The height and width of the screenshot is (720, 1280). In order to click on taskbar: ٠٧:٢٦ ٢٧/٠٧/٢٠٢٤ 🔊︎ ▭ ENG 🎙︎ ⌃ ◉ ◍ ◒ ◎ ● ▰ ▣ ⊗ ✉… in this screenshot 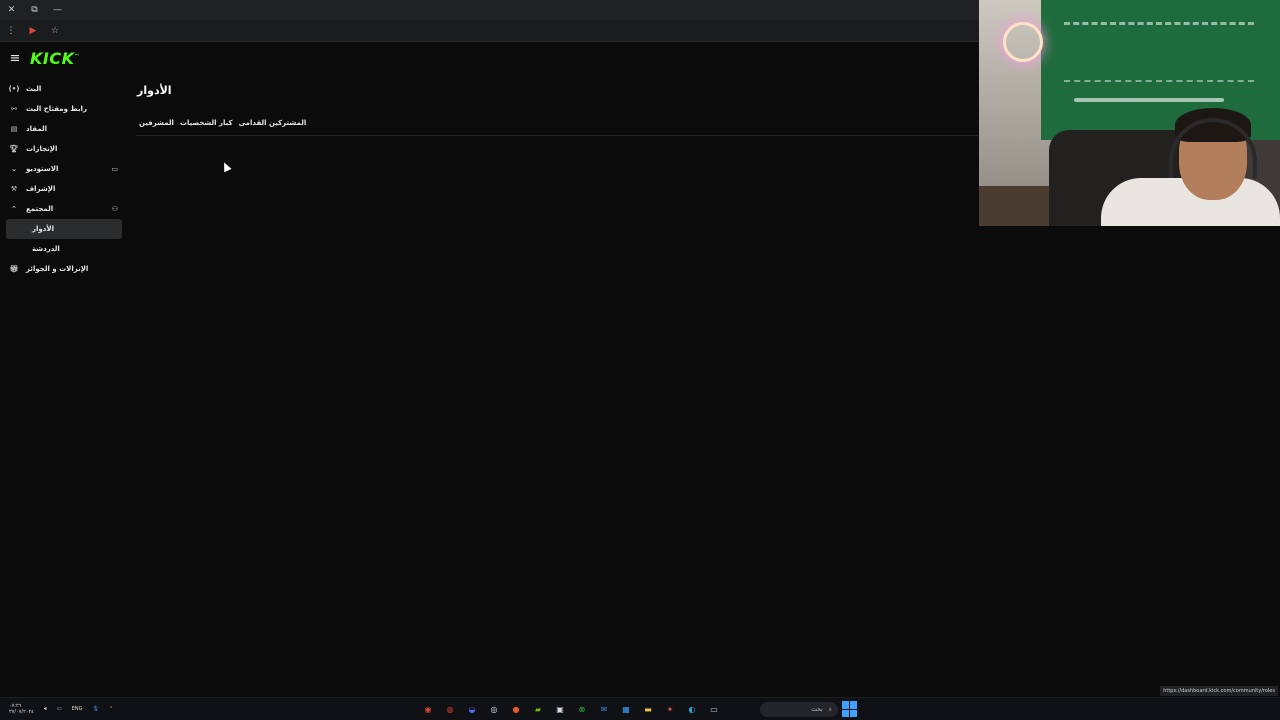, I will do `click(640, 708)`.